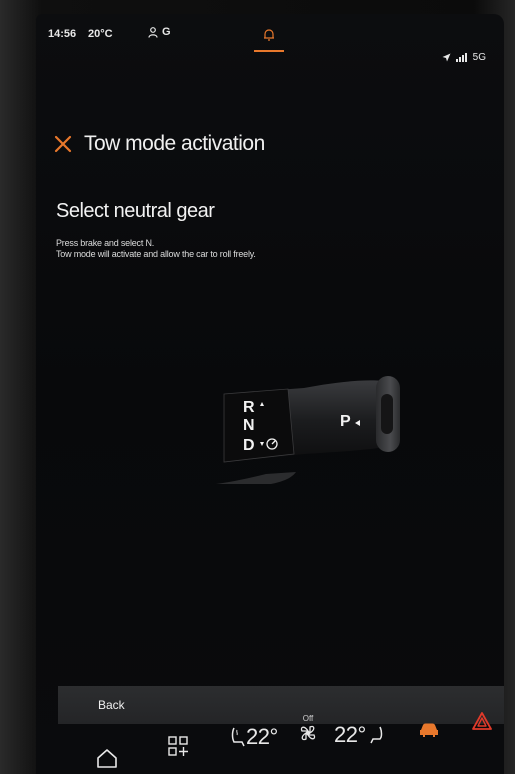 This screenshot has width=515, height=774. I want to click on connectivity-status: 5G, so click(464, 57).